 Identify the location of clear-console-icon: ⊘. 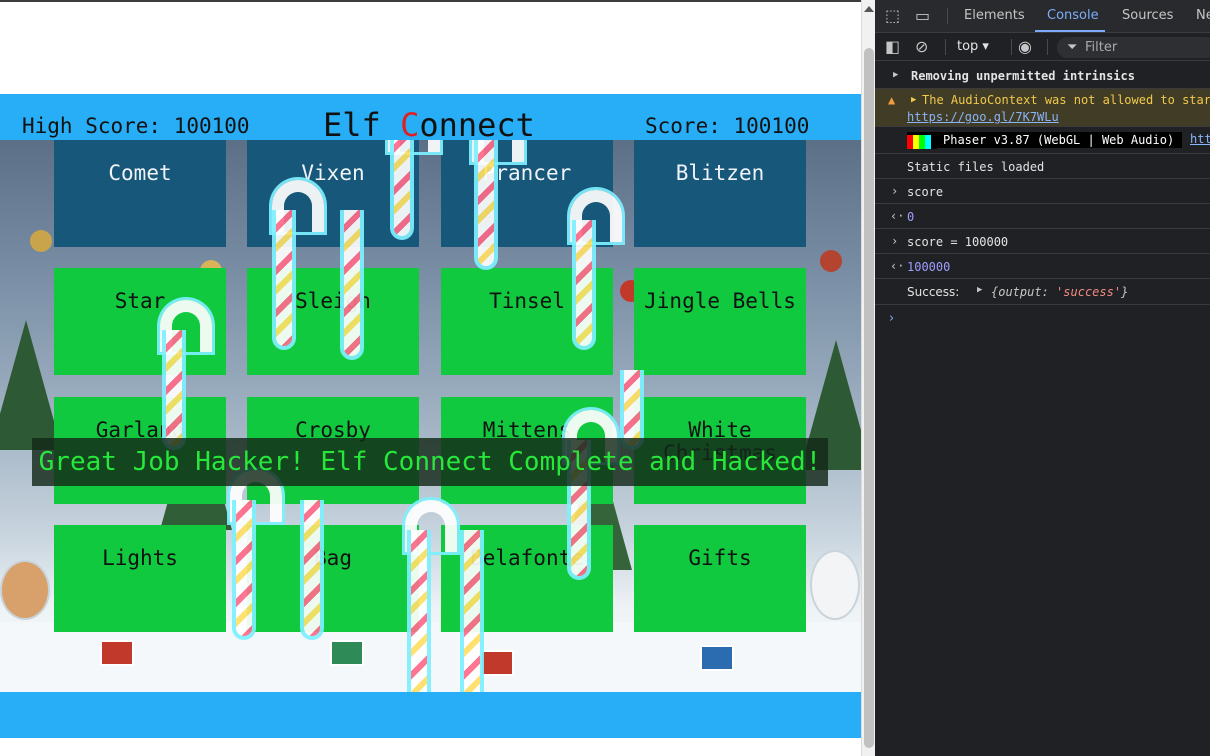
(921, 47).